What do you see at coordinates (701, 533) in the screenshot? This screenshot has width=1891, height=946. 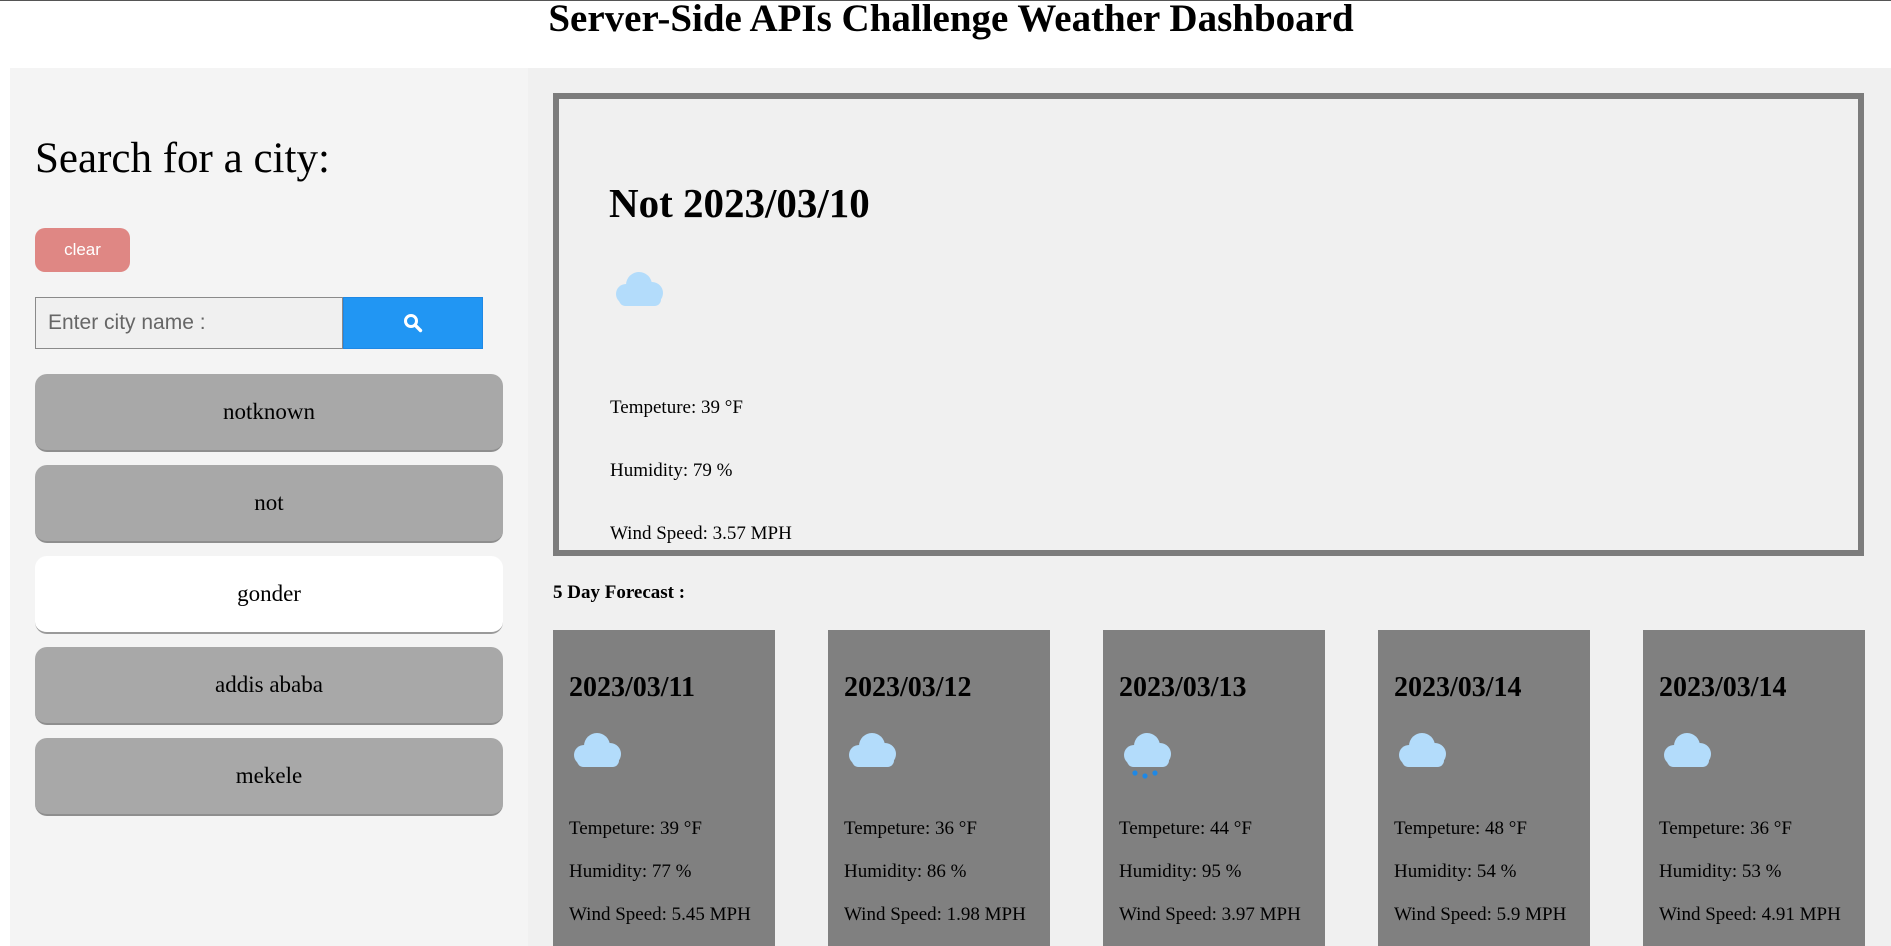 I see `current-wind-speed: Wind Speed: 3.57 MPH` at bounding box center [701, 533].